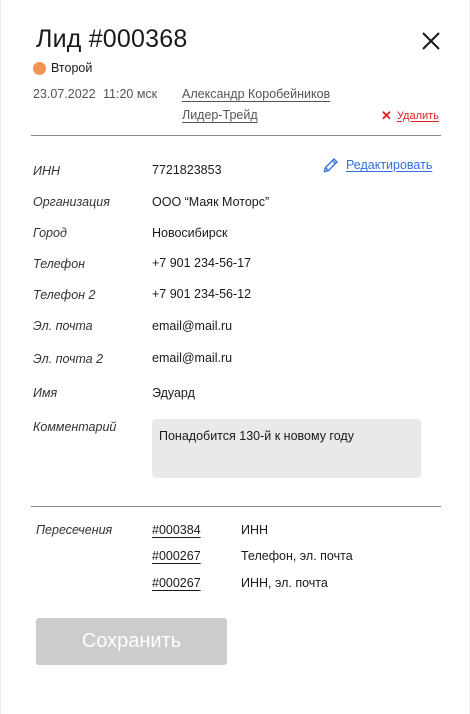  Describe the element at coordinates (190, 233) in the screenshot. I see `field-value-city: Новосибирск` at that location.